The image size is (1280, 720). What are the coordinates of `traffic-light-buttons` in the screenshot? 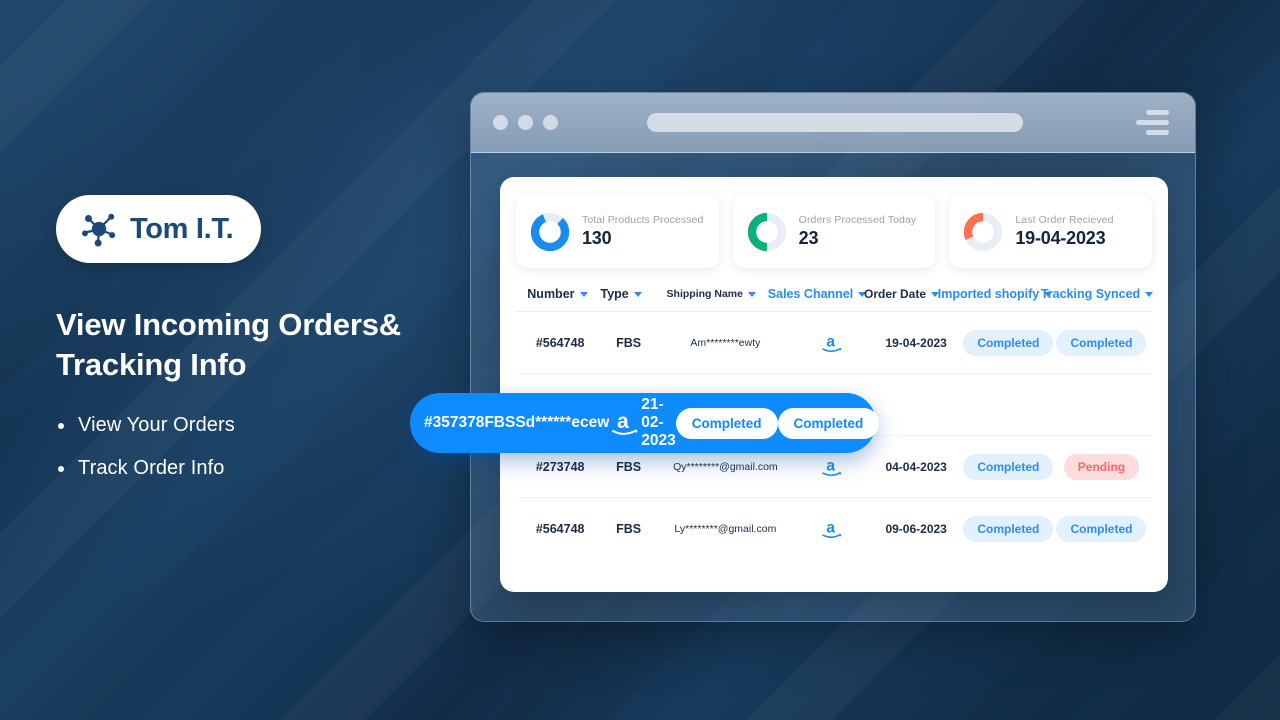 It's located at (525, 122).